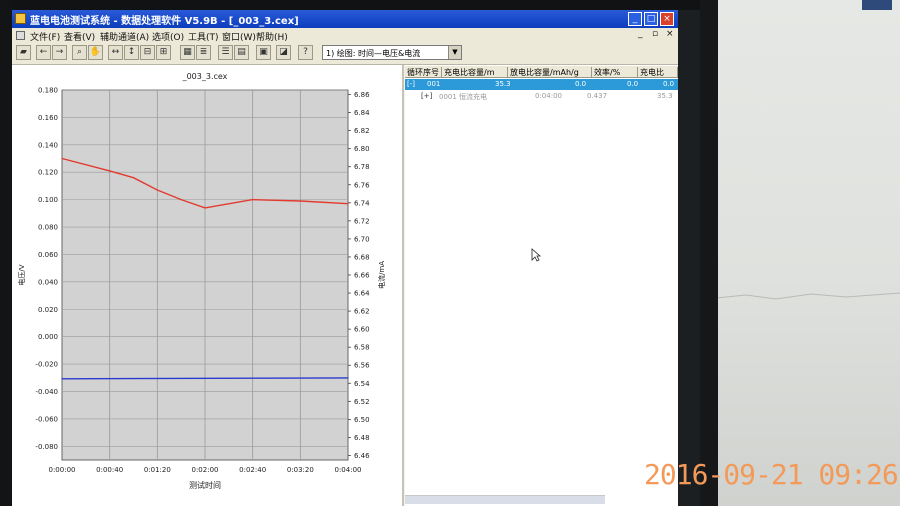 The image size is (900, 506). I want to click on y2-tick-label: 6.62, so click(362, 312).